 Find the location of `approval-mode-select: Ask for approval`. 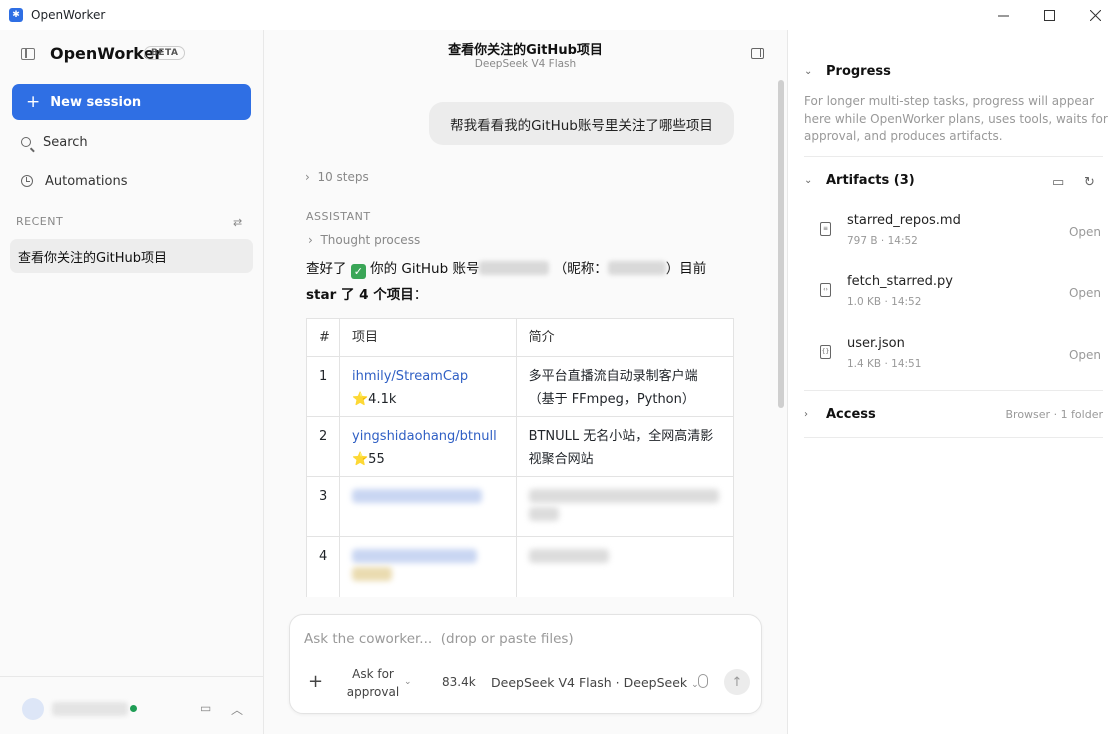

approval-mode-select: Ask for approval is located at coordinates (373, 683).